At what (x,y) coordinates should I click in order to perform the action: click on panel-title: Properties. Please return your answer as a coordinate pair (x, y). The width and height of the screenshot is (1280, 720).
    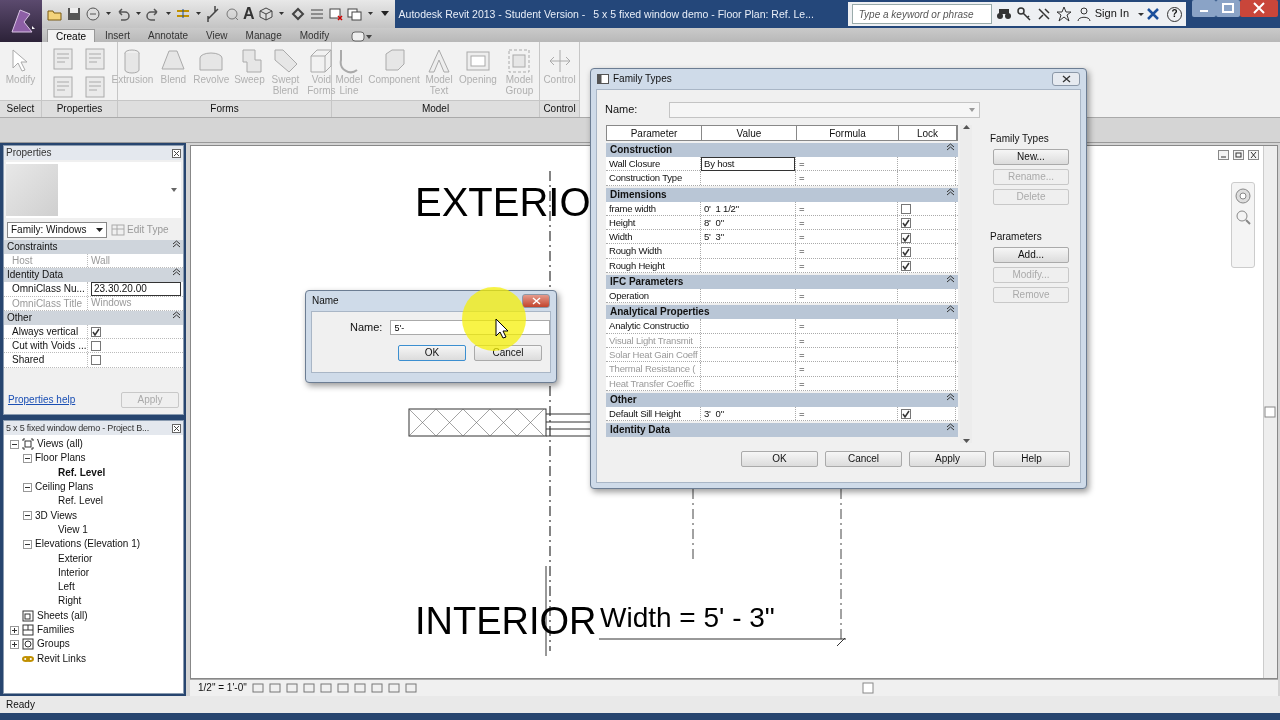
    Looking at the image, I should click on (29, 153).